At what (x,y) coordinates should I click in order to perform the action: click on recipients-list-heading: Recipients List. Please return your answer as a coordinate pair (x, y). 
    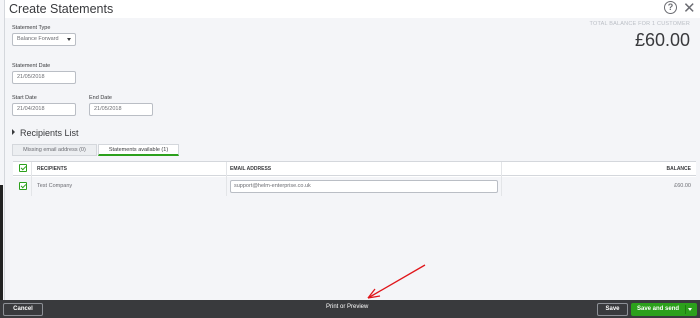
    Looking at the image, I should click on (49, 133).